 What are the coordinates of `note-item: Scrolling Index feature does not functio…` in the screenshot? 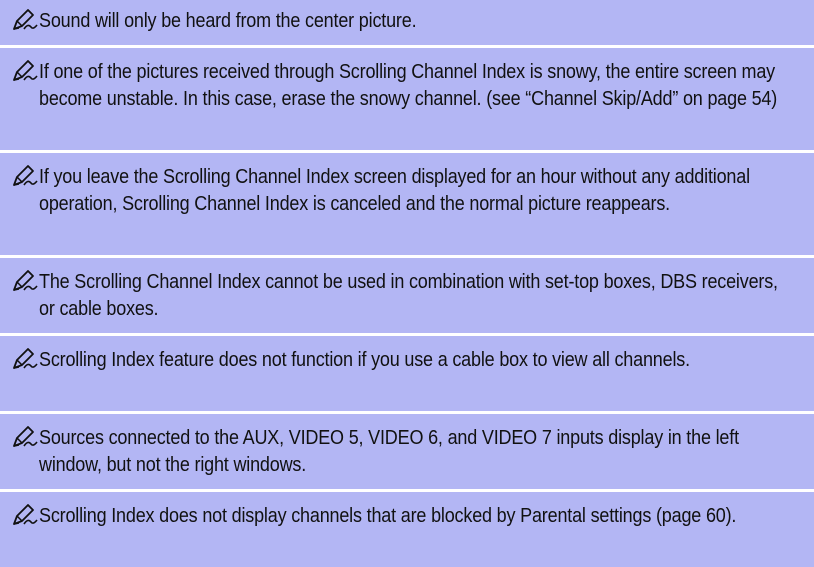 It's located at (407, 360).